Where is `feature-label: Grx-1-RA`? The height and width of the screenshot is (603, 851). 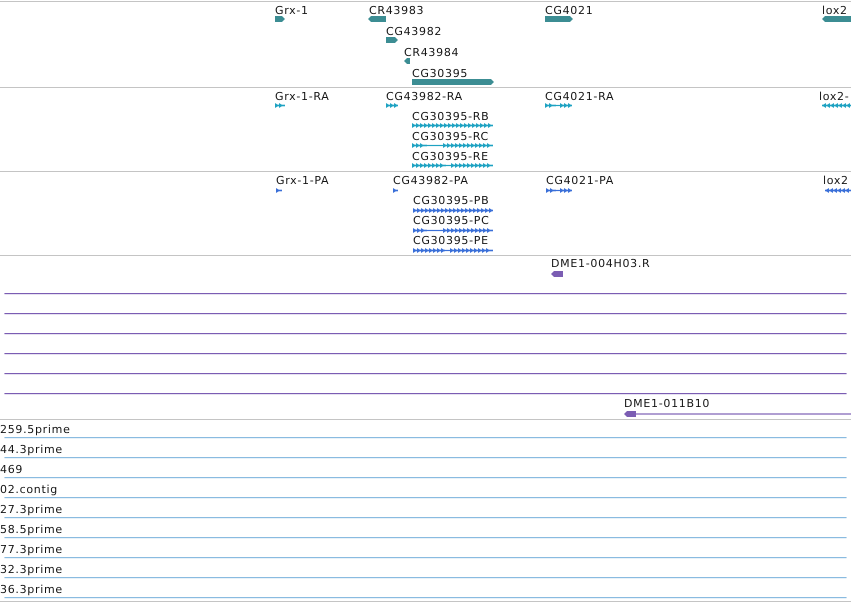
feature-label: Grx-1-RA is located at coordinates (302, 96).